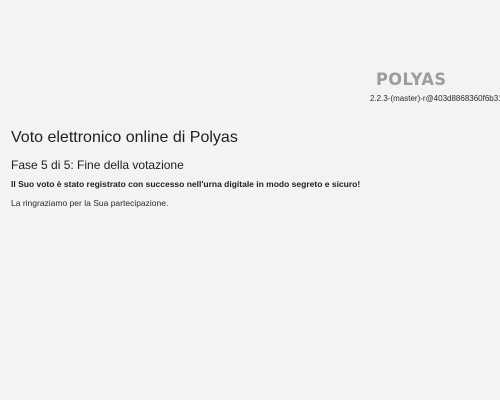  I want to click on page-title: Voto elettronico online di Polyas, so click(124, 137).